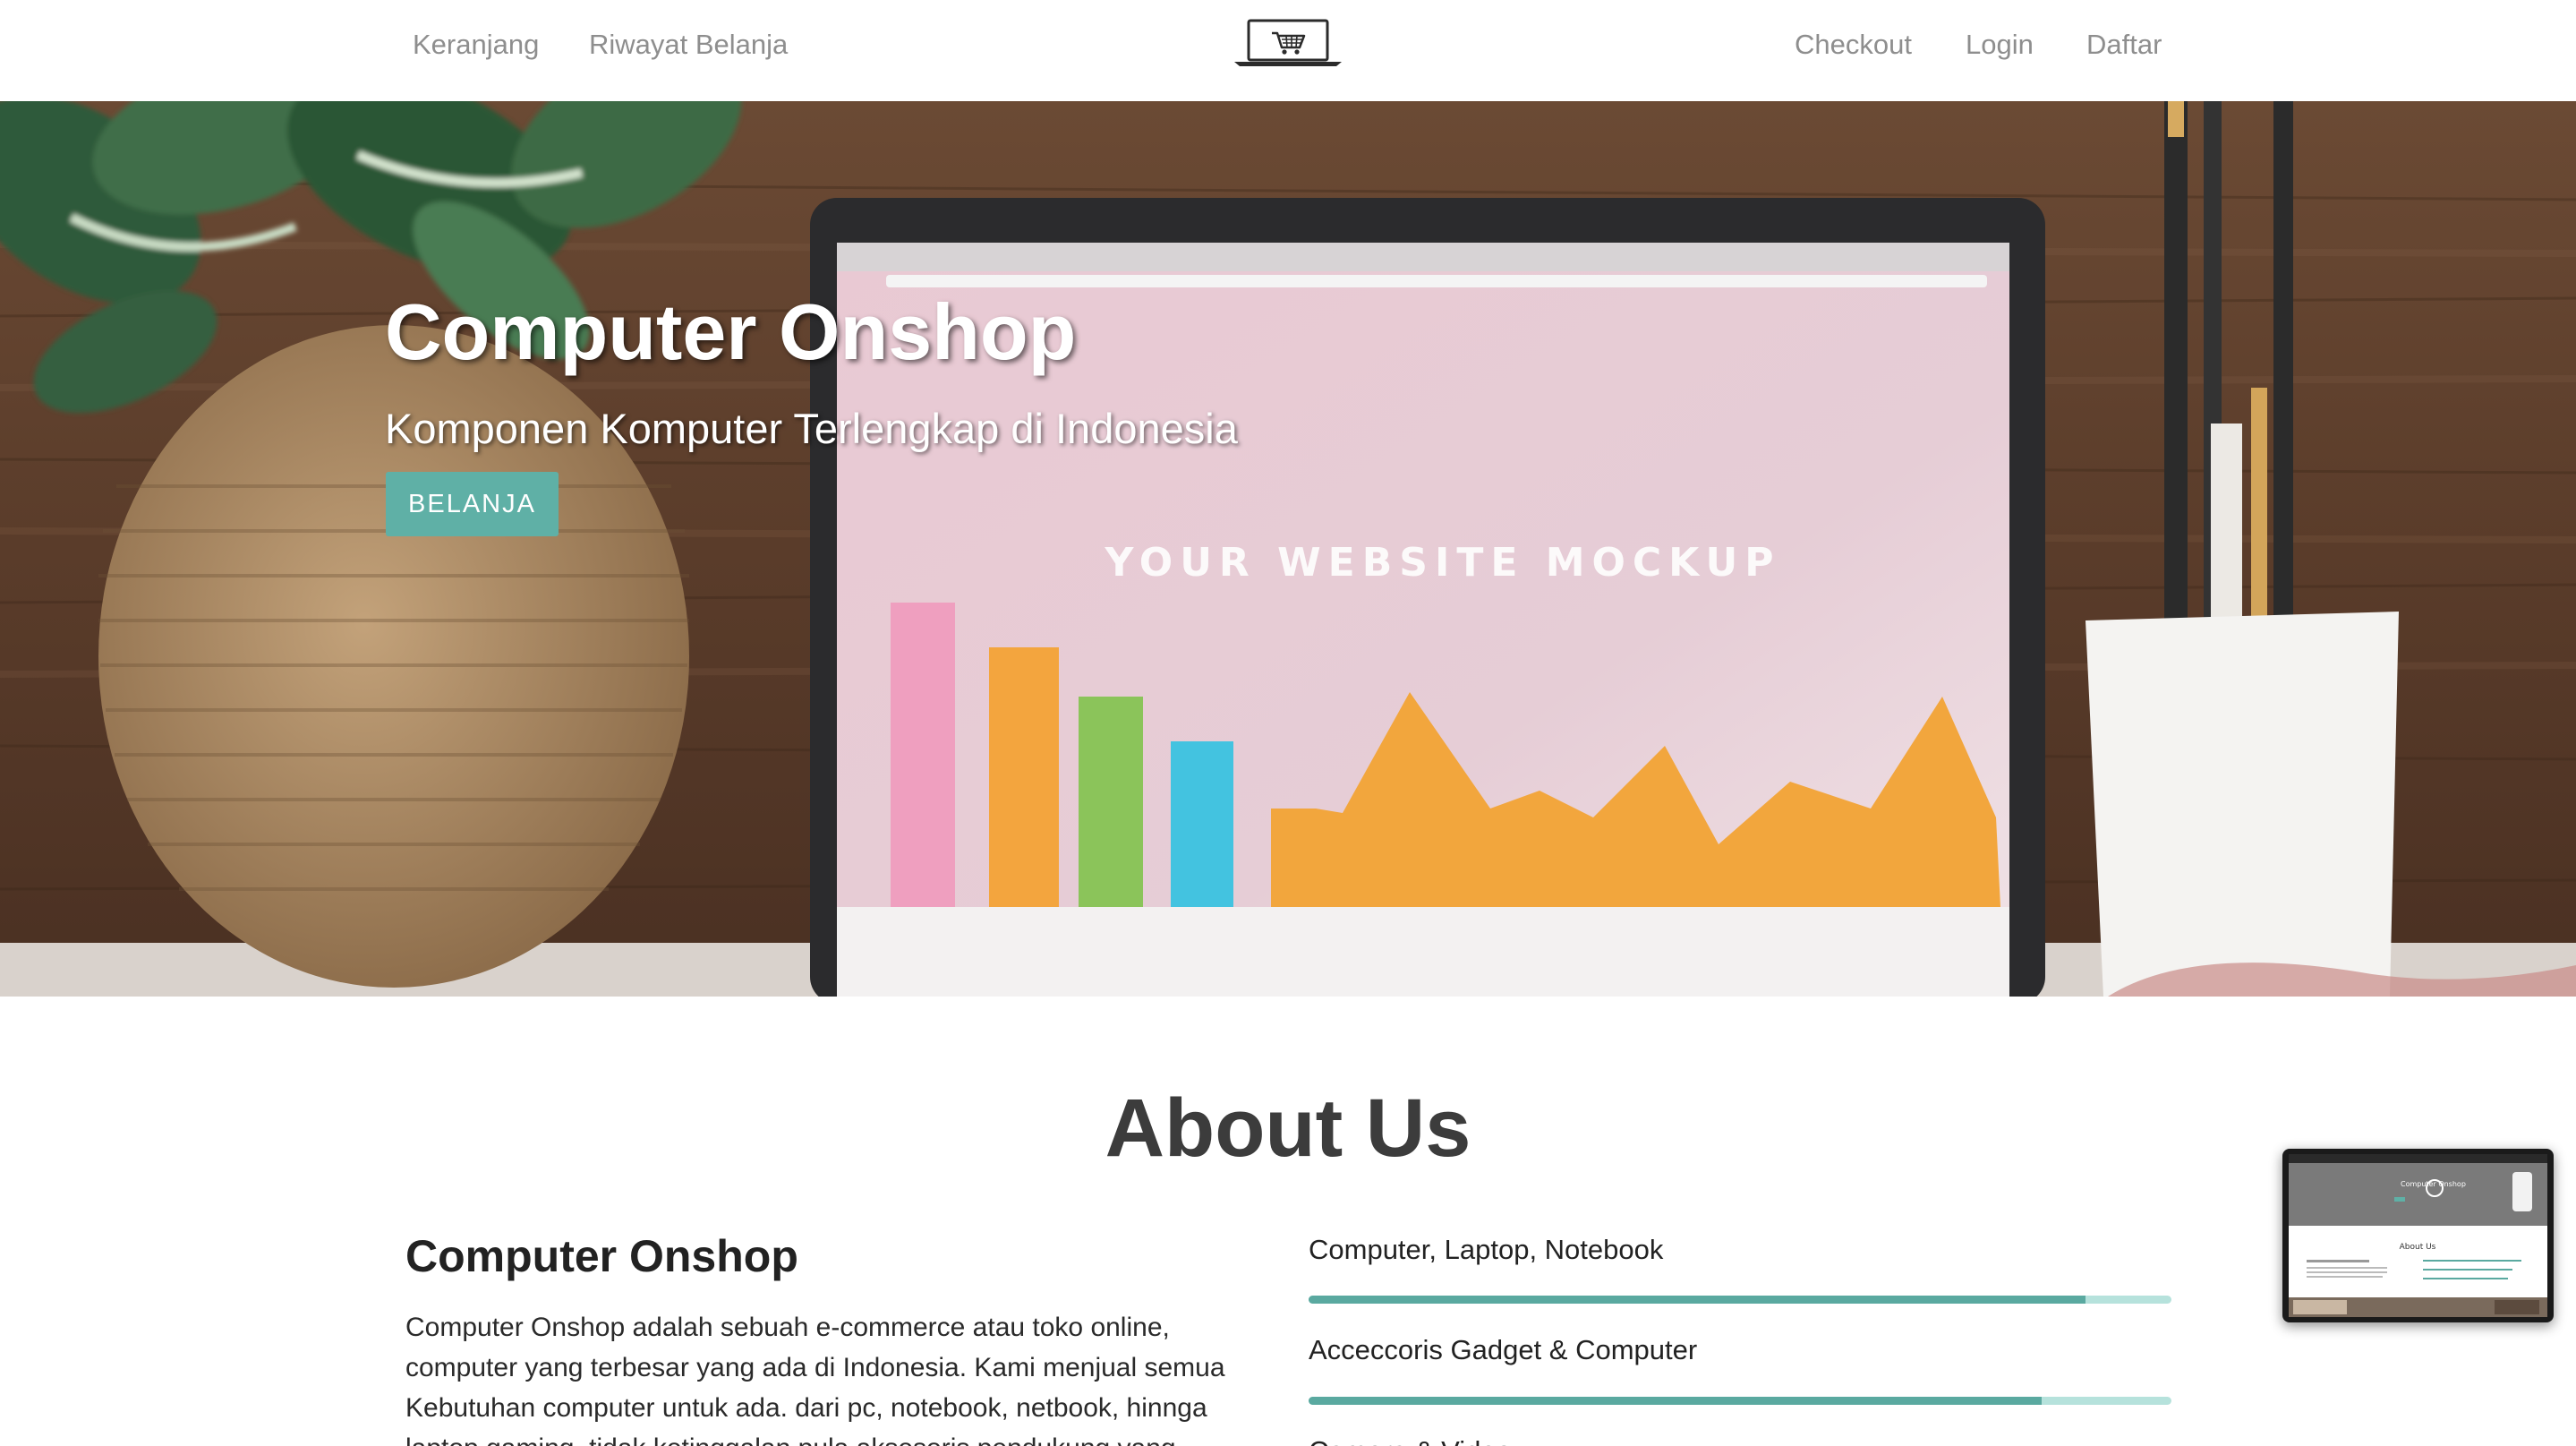 The height and width of the screenshot is (1446, 2576). Describe the element at coordinates (1486, 1249) in the screenshot. I see `skill-label: Computer, Laptop, Notebook` at that location.